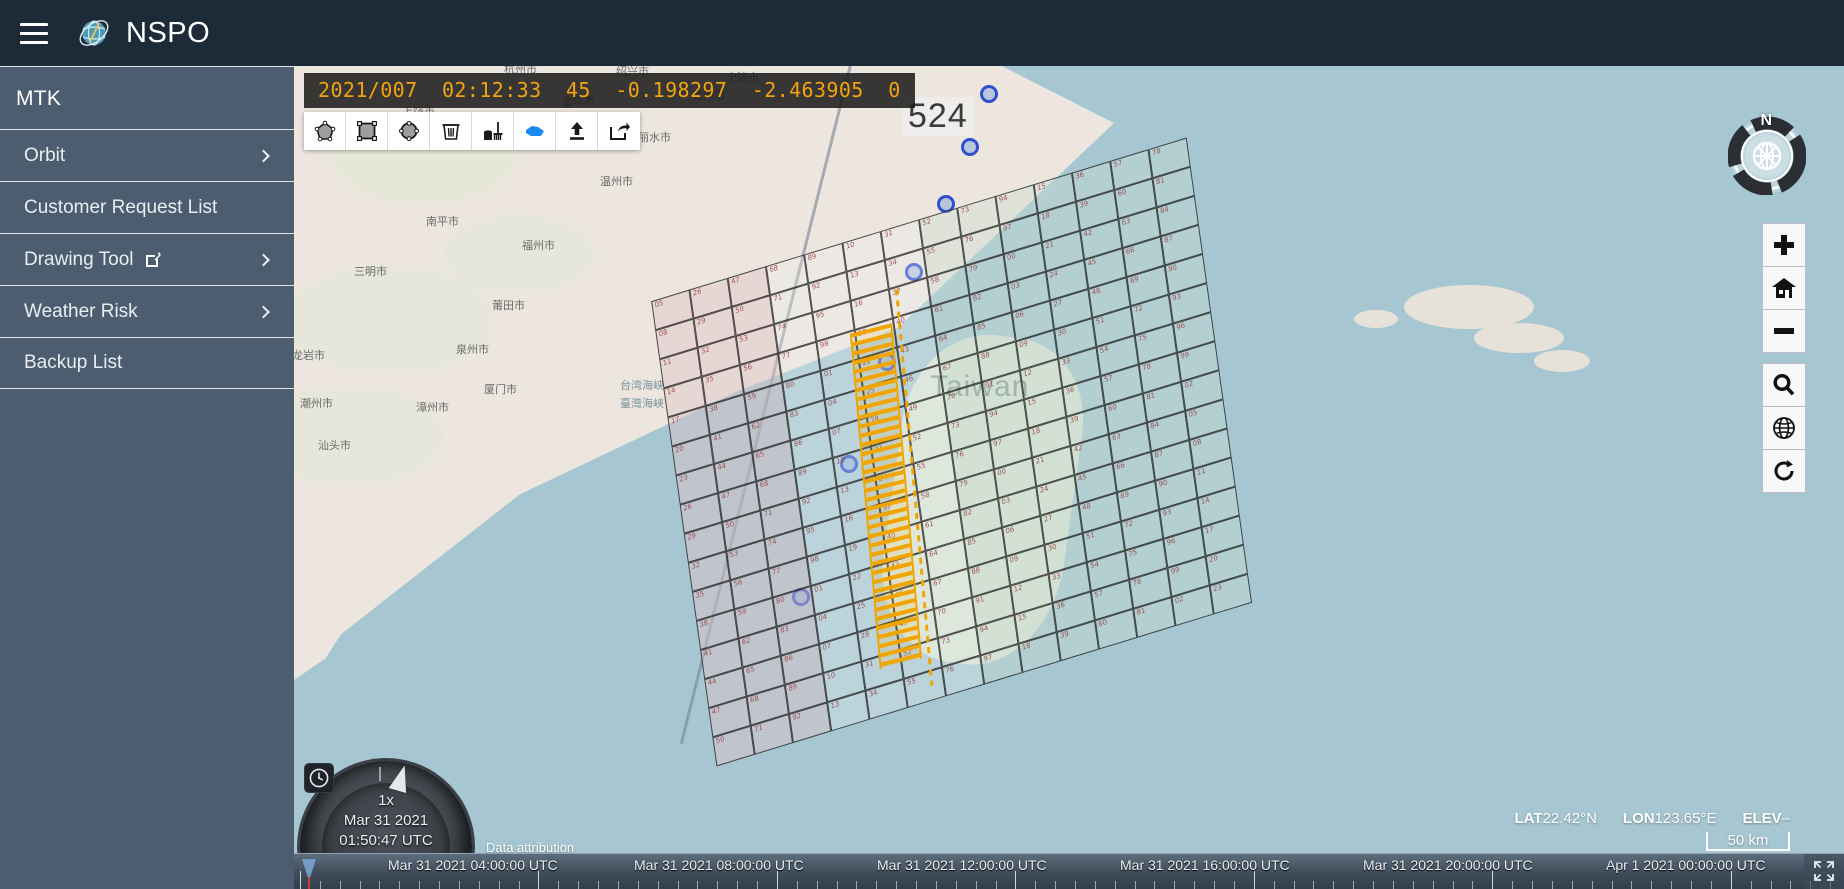 The height and width of the screenshot is (889, 1844). I want to click on island, so click(1562, 361).